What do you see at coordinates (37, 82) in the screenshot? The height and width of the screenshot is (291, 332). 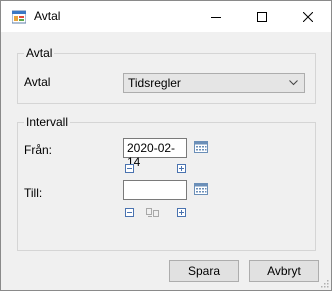 I see `avtal-label: Avtal` at bounding box center [37, 82].